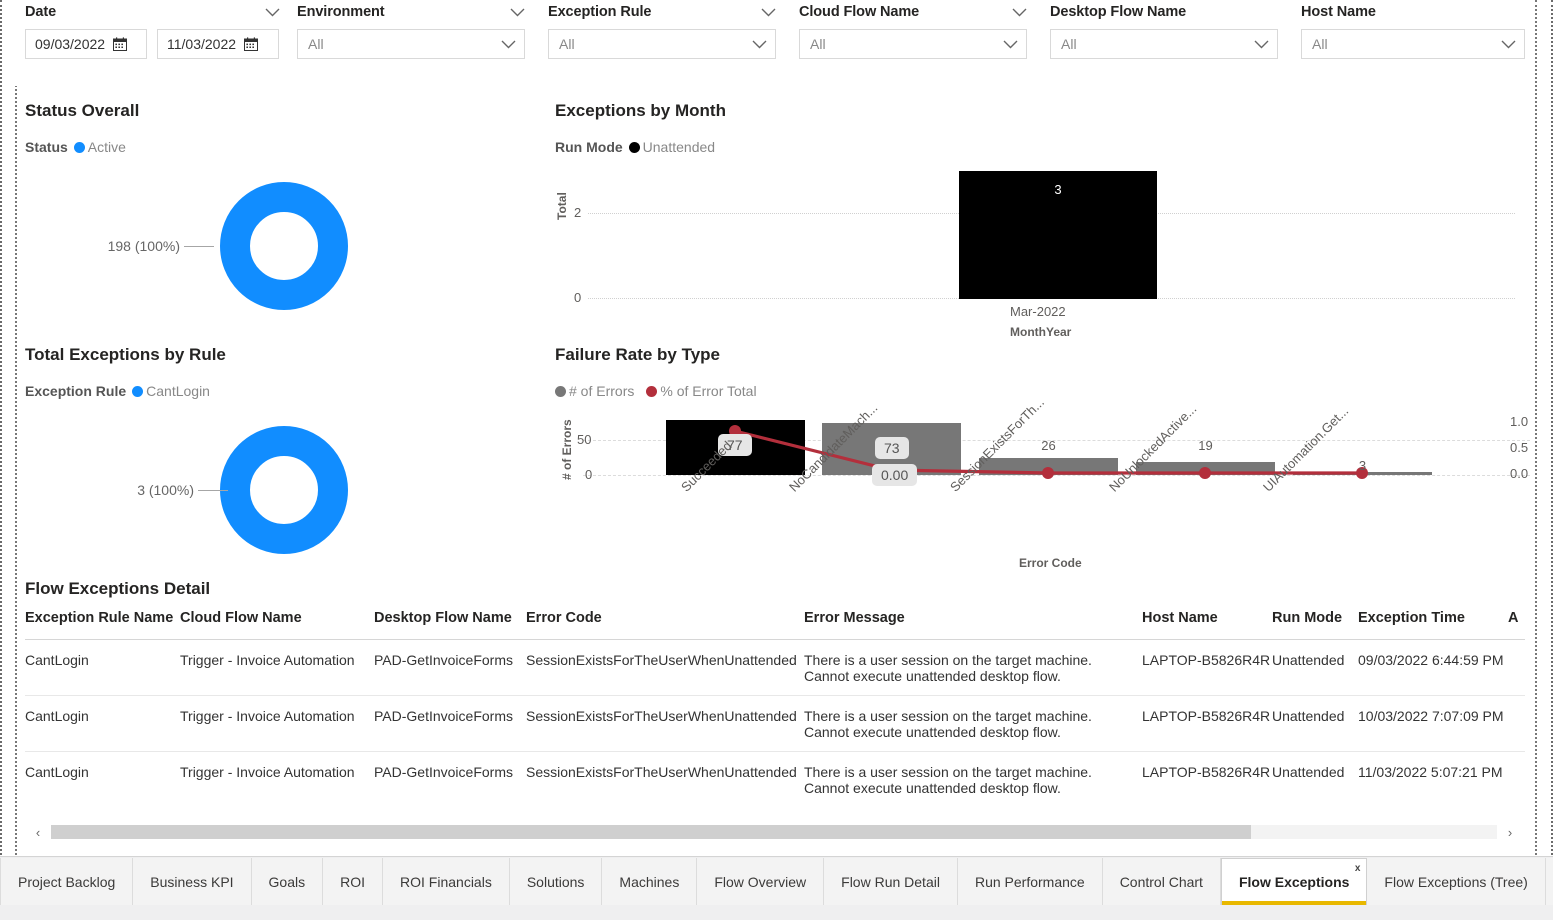 The width and height of the screenshot is (1553, 920). I want to click on column-header-exception-time: Exception Time, so click(1433, 618).